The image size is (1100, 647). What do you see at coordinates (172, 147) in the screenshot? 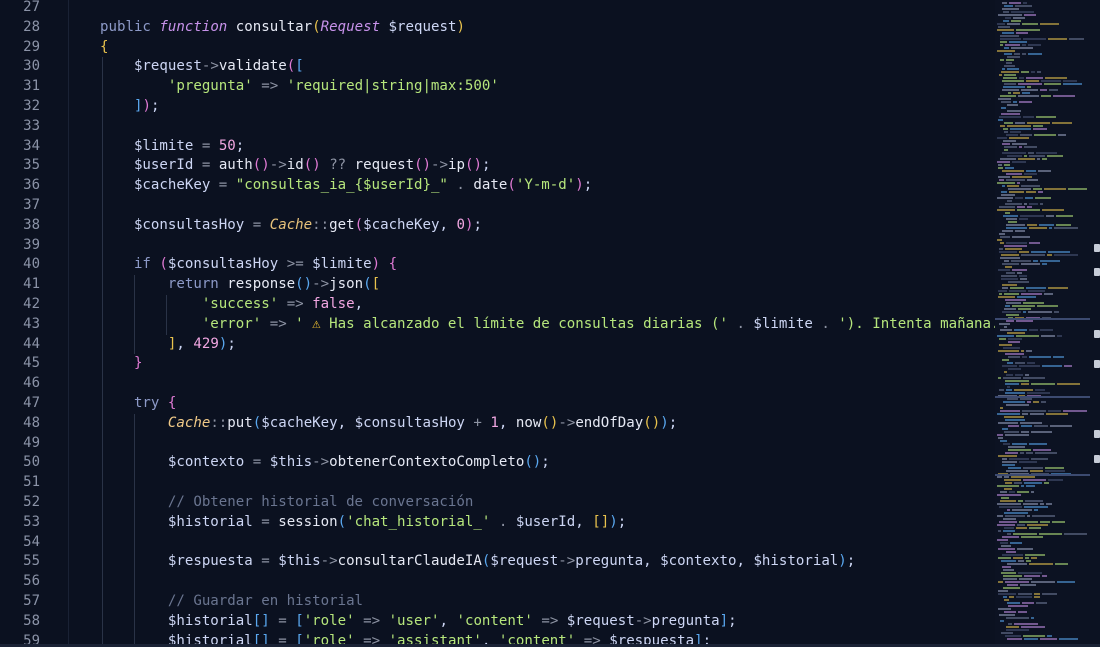
I see `code-line: $limite = 50;` at bounding box center [172, 147].